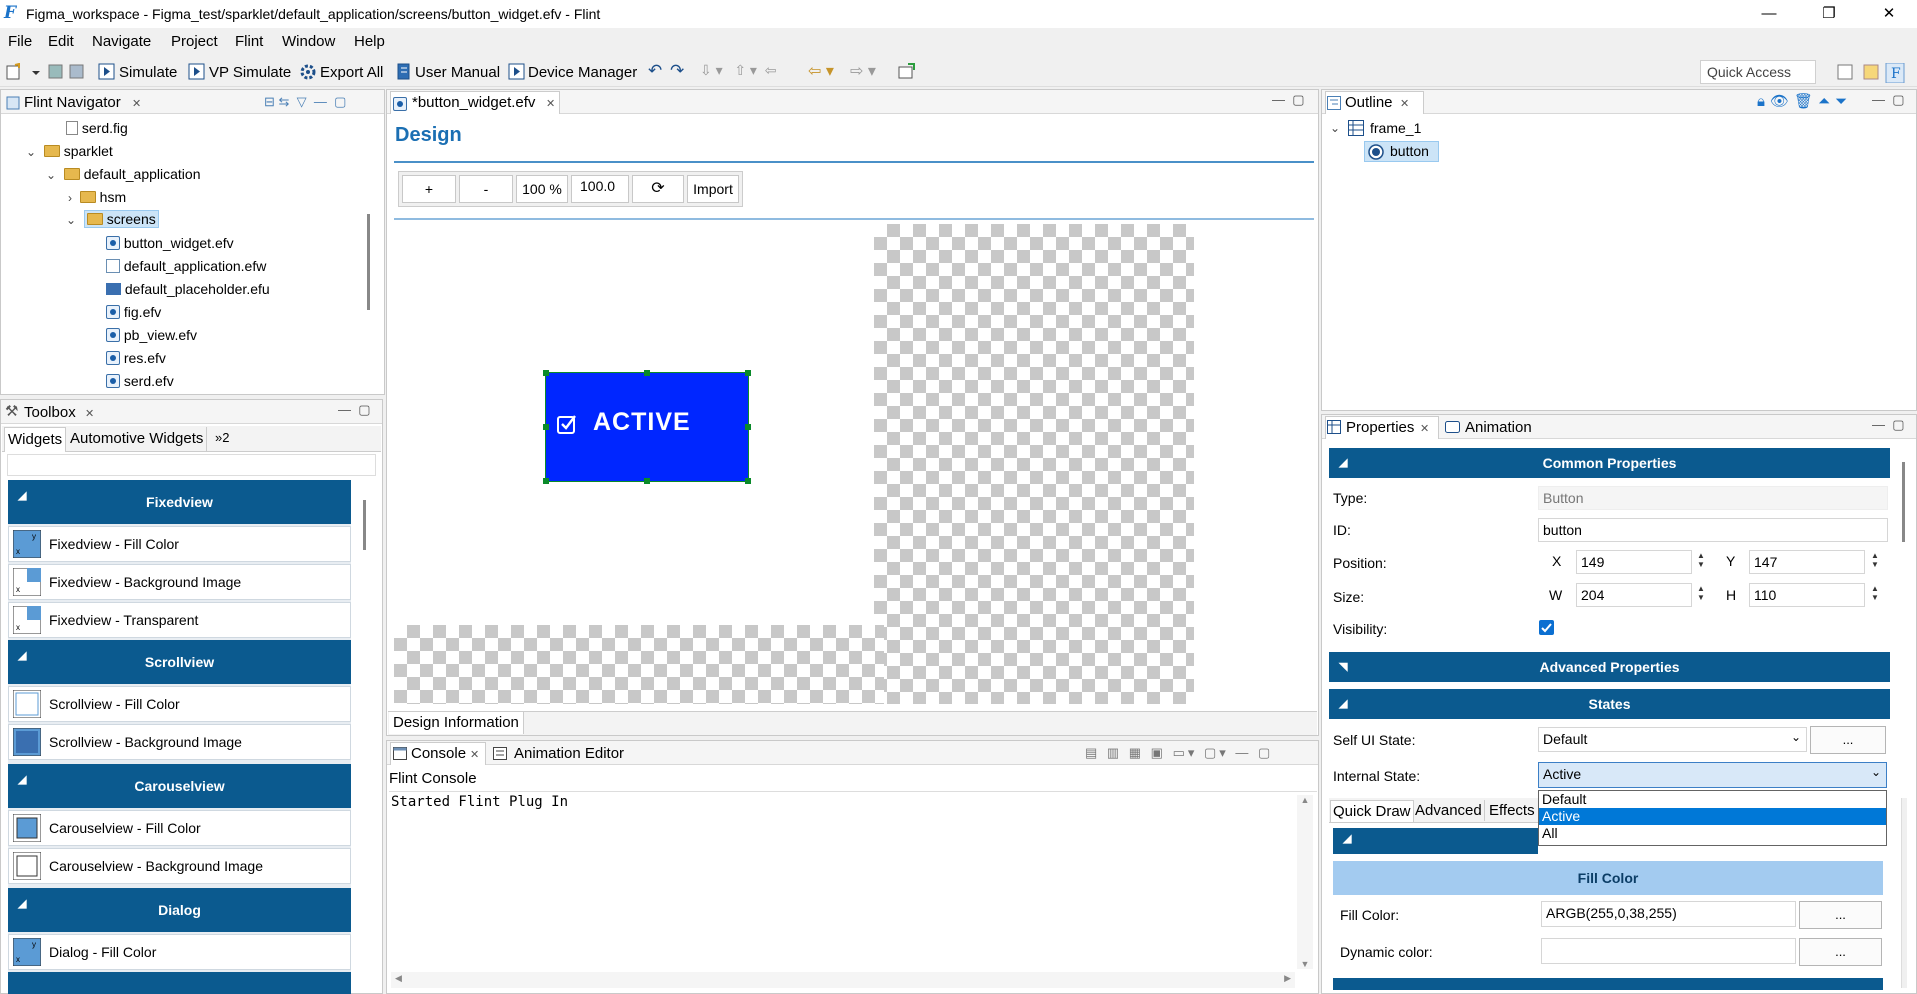  I want to click on tab-quick-draw: Quick Draw, so click(1372, 811).